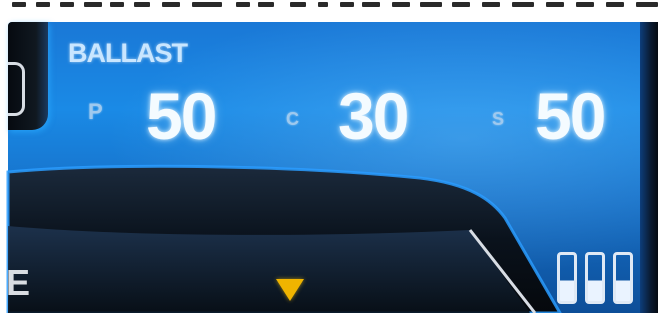  I want to click on gauge-group, so click(597, 279).